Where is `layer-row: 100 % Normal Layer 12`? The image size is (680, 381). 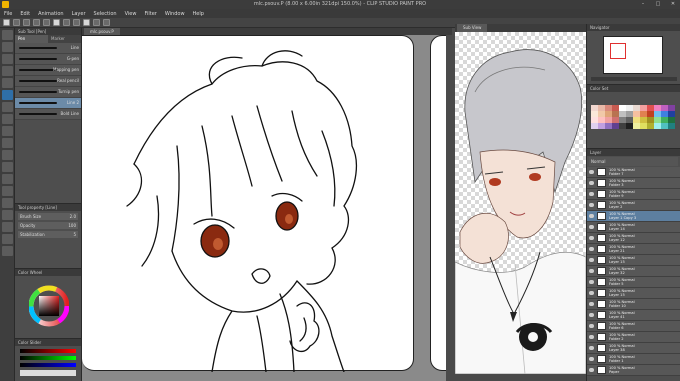 layer-row: 100 % Normal Layer 12 is located at coordinates (633, 238).